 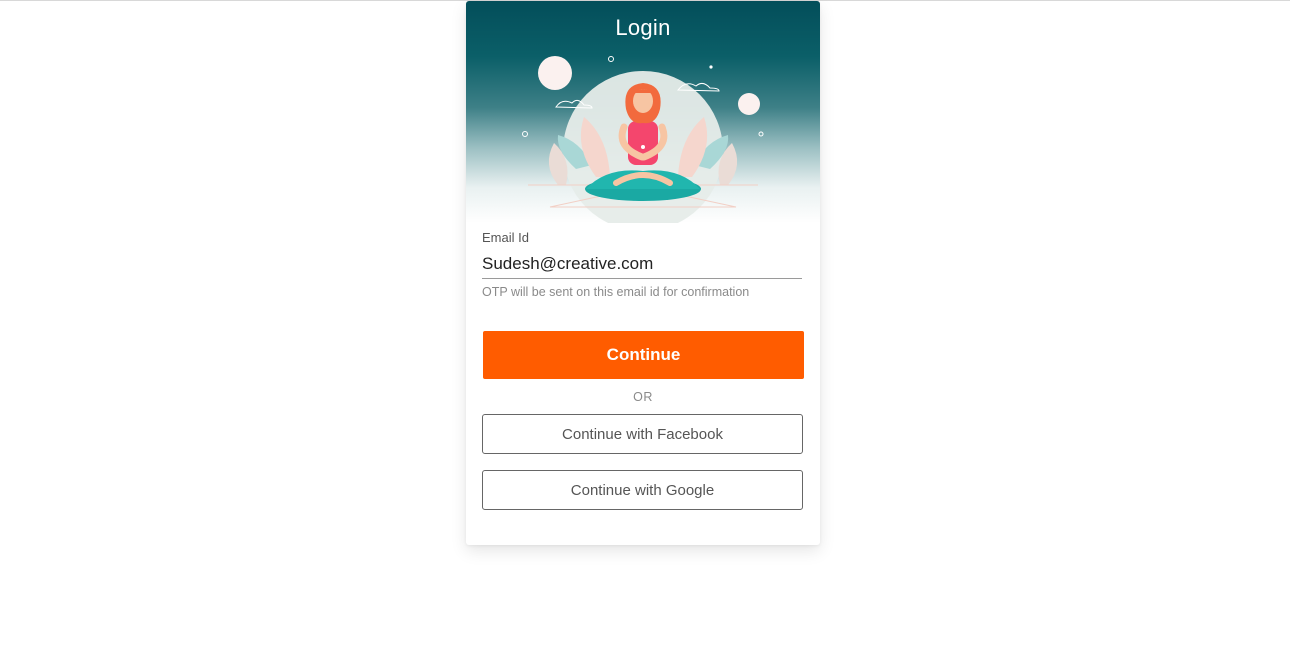 What do you see at coordinates (643, 112) in the screenshot?
I see `login-header: Login` at bounding box center [643, 112].